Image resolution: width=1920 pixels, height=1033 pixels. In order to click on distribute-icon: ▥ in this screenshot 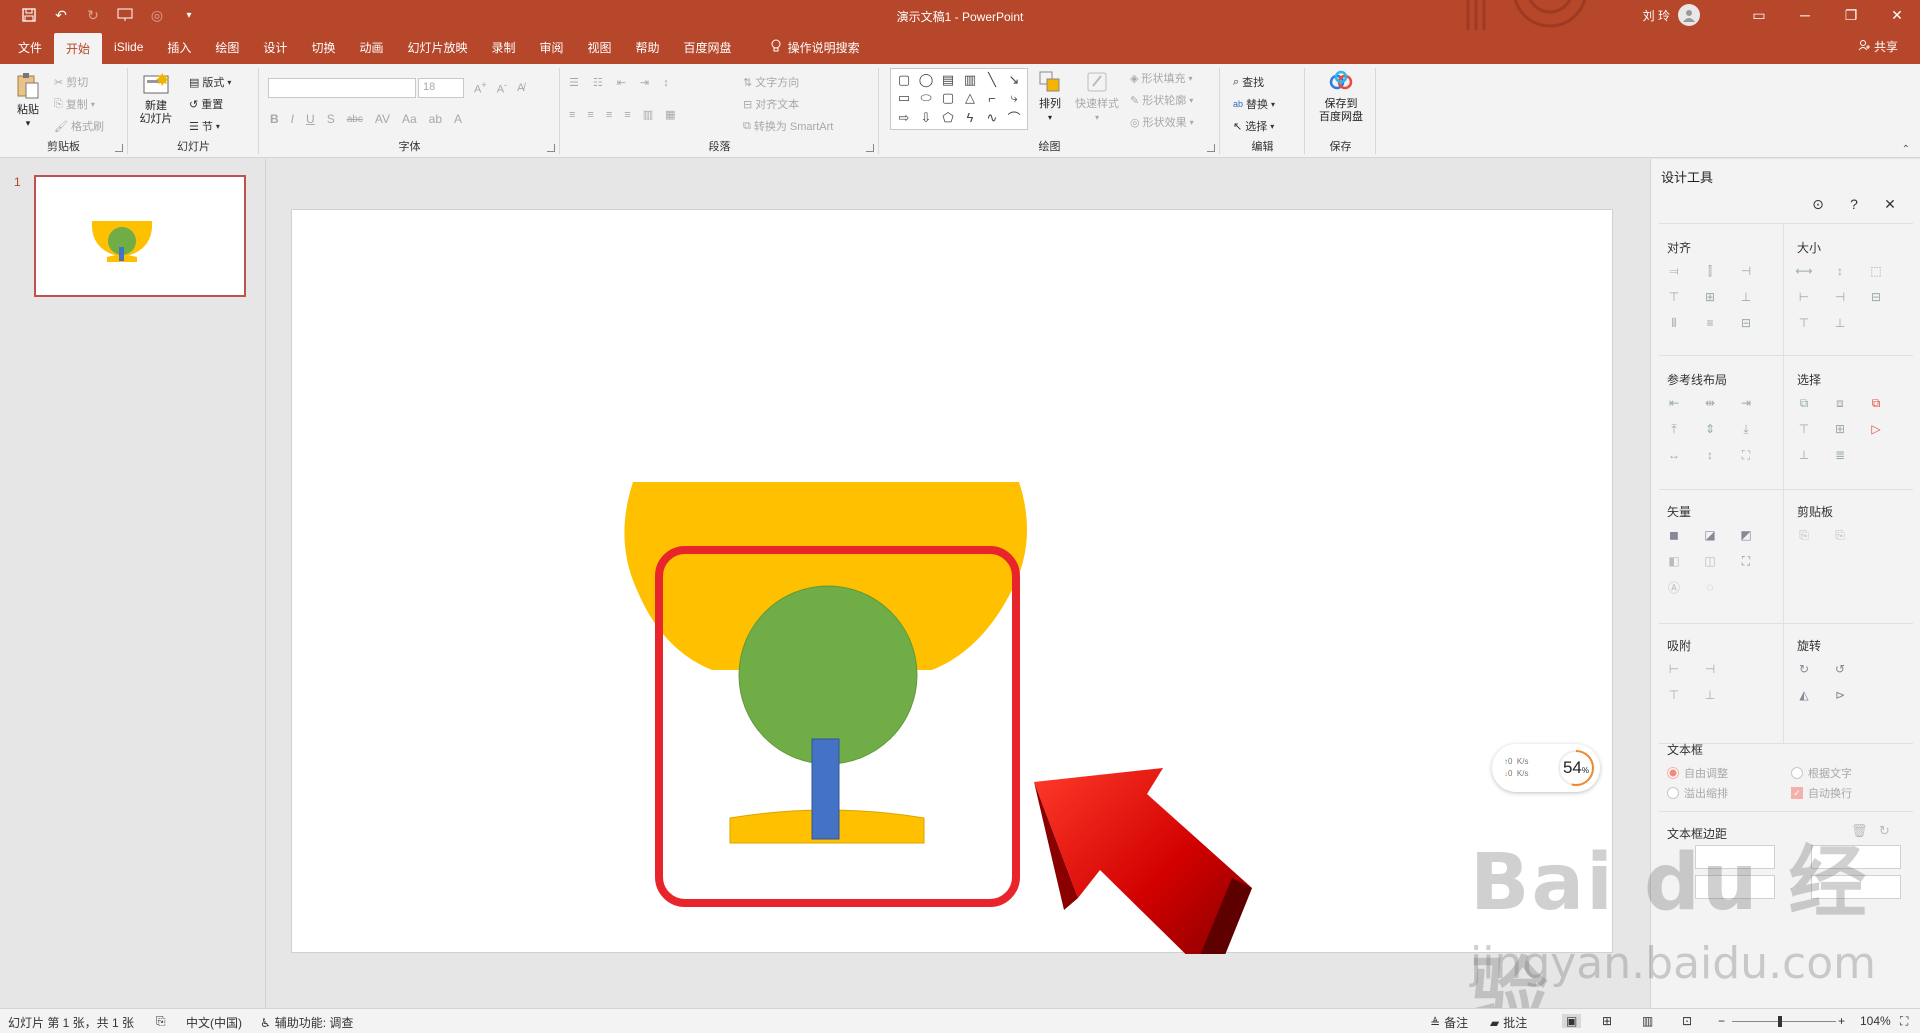, I will do `click(648, 114)`.